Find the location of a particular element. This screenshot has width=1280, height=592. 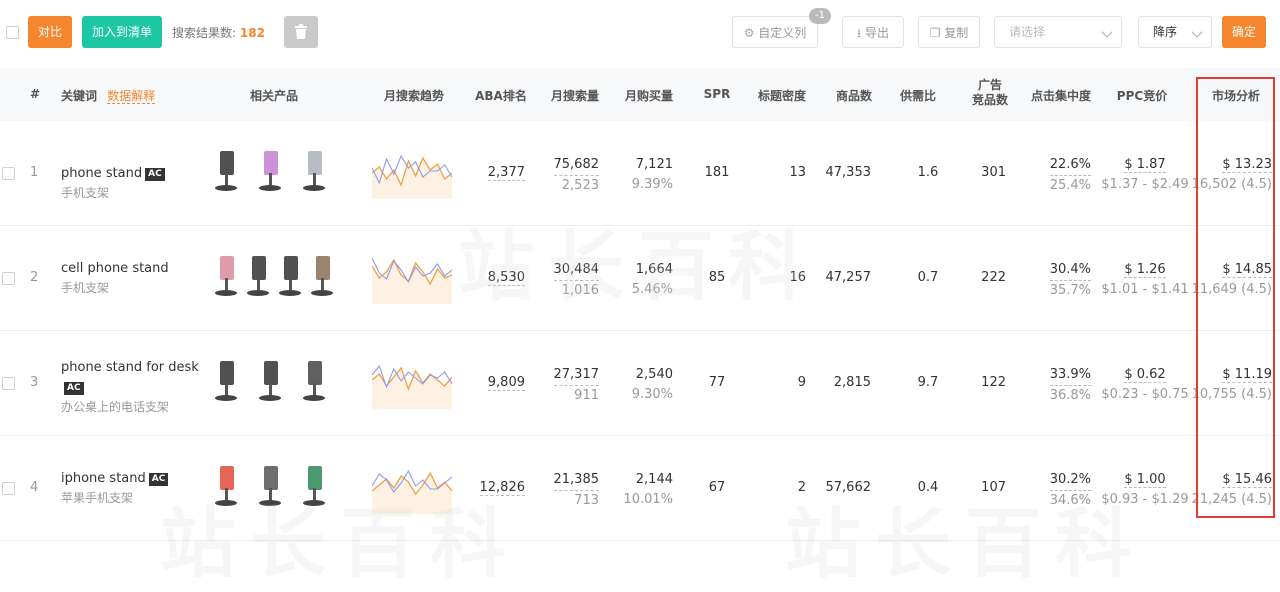

col-ad-products-line1: 广告 is located at coordinates (989, 85).